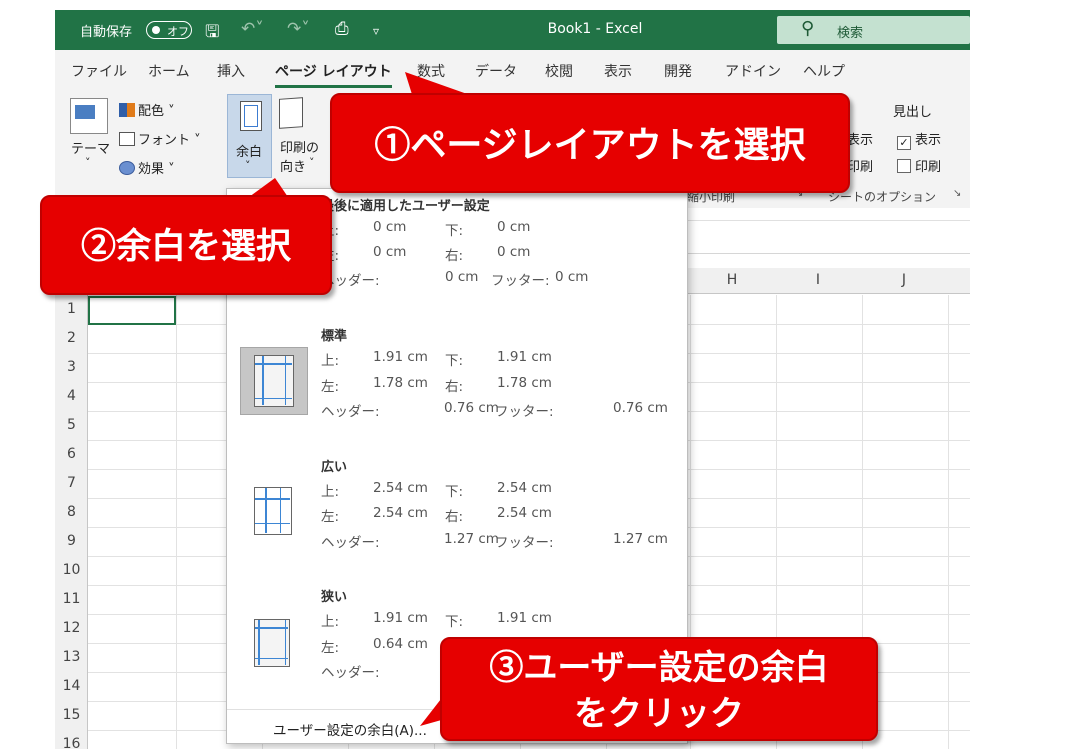 This screenshot has height=749, width=1070. What do you see at coordinates (186, 245) in the screenshot?
I see `callout-step-2: ②余白を選択` at bounding box center [186, 245].